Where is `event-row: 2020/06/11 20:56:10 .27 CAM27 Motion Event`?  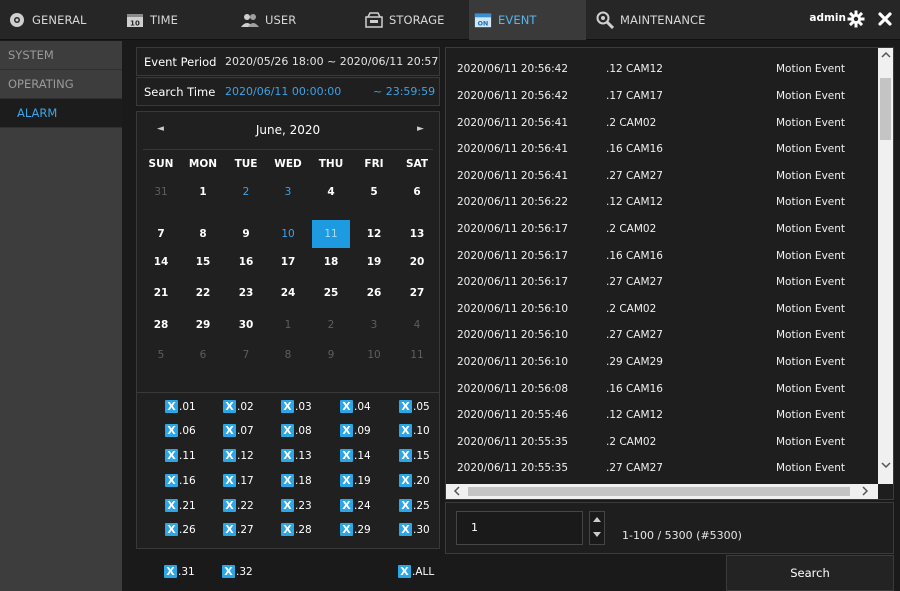 event-row: 2020/06/11 20:56:10 .27 CAM27 Motion Event is located at coordinates (661, 335).